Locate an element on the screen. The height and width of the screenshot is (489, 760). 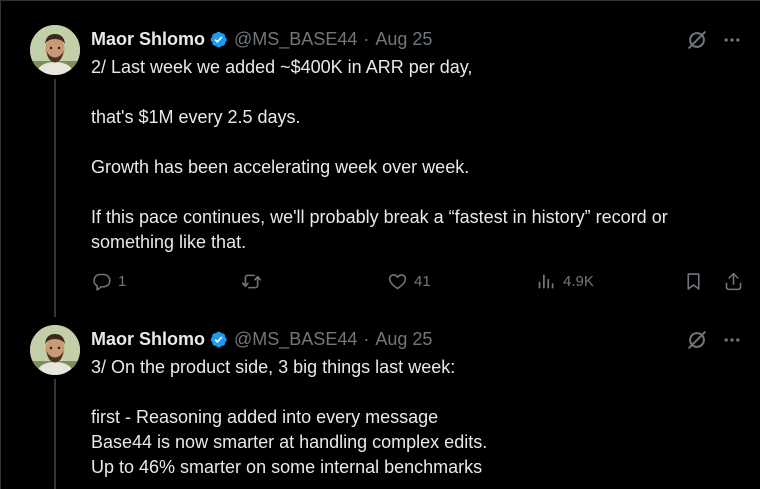
reply-count: 1 is located at coordinates (122, 281).